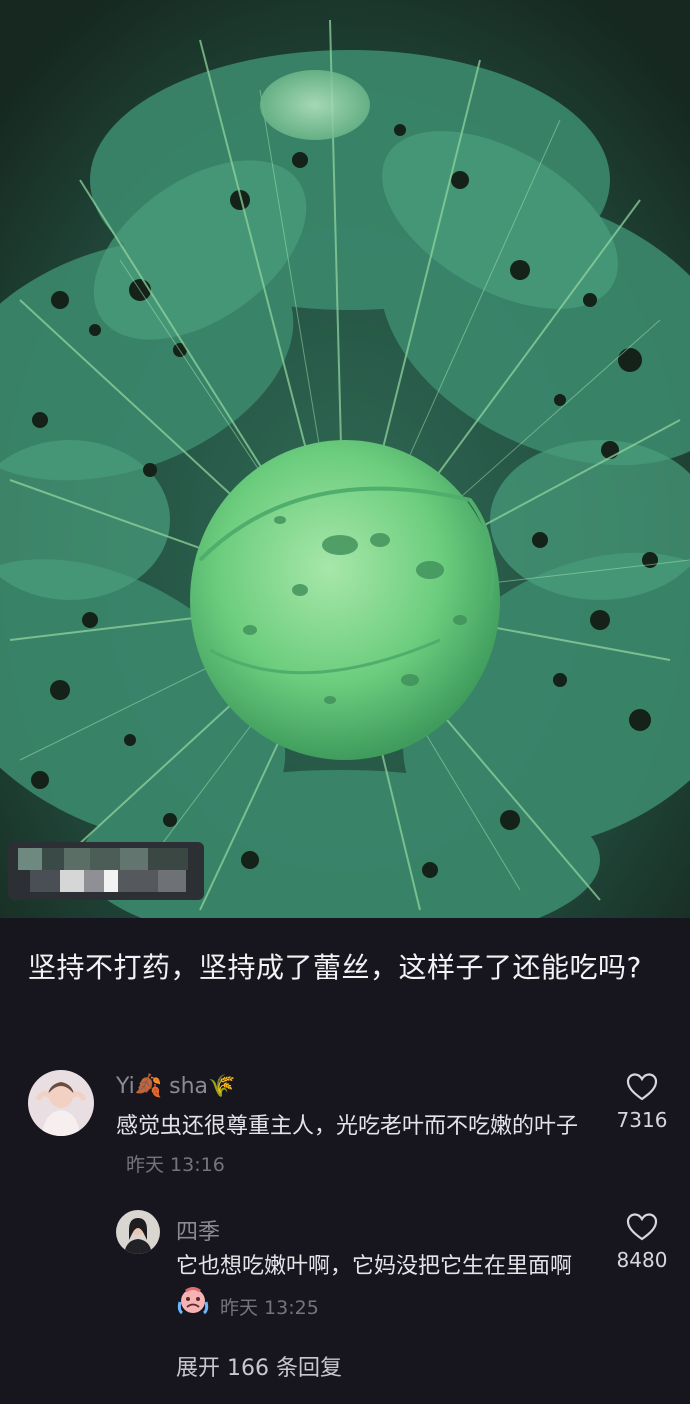  I want to click on comment-like-button: 7316, so click(642, 1102).